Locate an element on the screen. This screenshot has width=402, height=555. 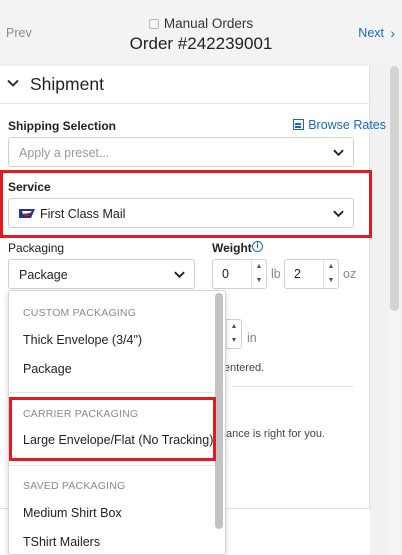
page-subtitle: Manual Orders is located at coordinates (201, 23).